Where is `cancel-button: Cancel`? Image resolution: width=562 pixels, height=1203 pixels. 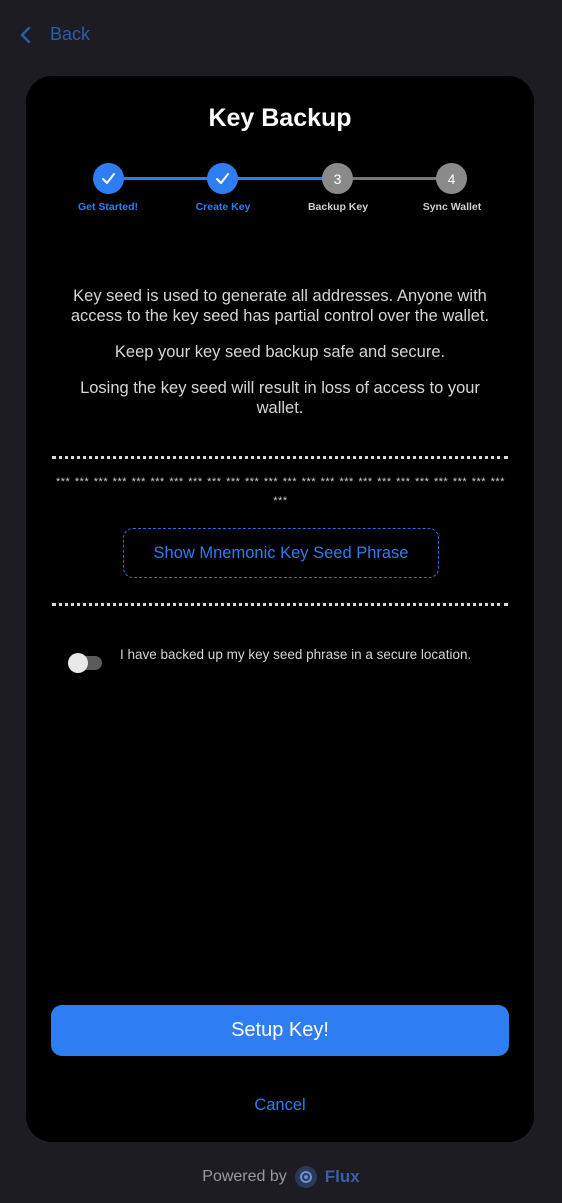 cancel-button: Cancel is located at coordinates (280, 1105).